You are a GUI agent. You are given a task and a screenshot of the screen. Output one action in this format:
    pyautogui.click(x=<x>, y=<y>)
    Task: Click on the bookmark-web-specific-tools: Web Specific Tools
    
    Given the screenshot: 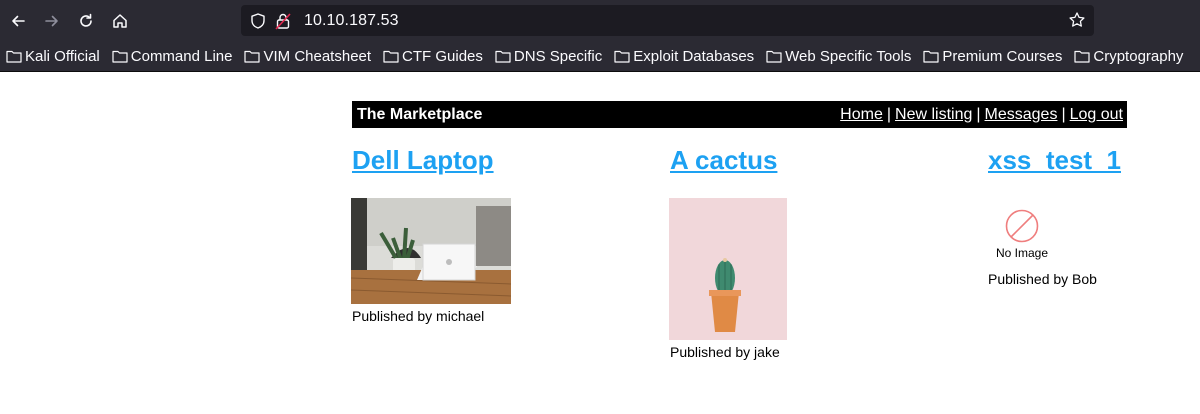 What is the action you would take?
    pyautogui.click(x=835, y=56)
    